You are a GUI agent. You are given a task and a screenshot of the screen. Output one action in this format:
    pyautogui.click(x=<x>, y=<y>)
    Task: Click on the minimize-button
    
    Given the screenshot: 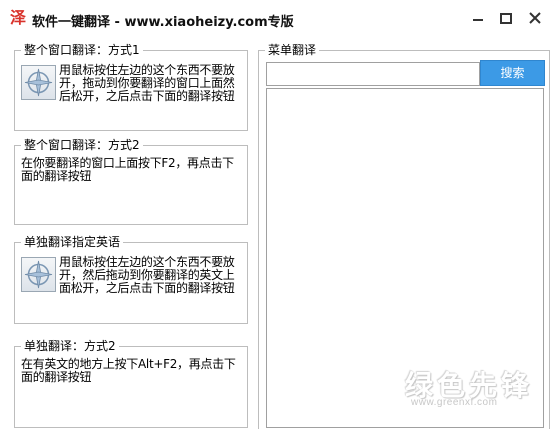 What is the action you would take?
    pyautogui.click(x=478, y=19)
    